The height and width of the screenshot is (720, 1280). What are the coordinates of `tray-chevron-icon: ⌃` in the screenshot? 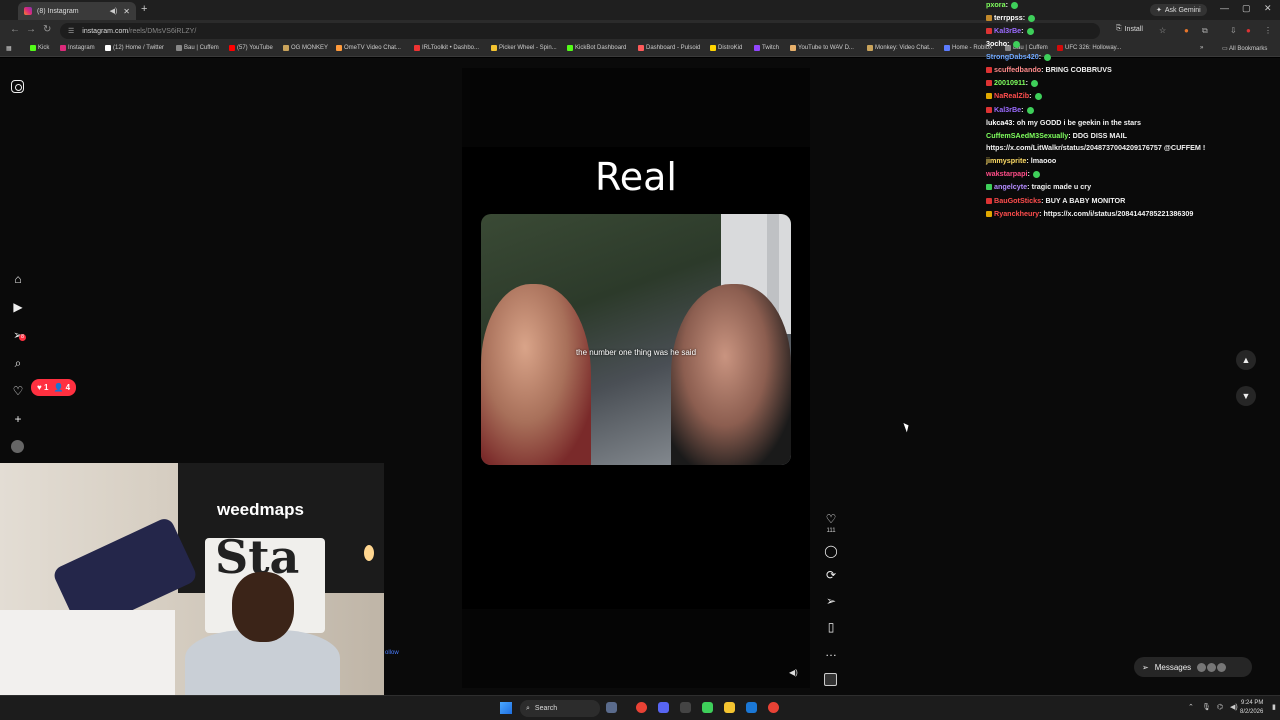 It's located at (1191, 707).